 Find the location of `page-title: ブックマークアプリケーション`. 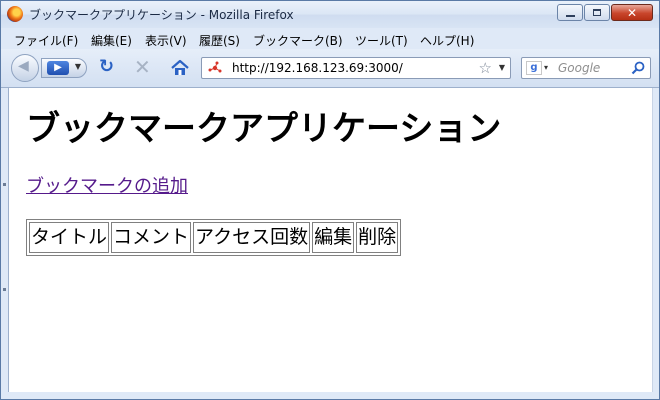

page-title: ブックマークアプリケーション is located at coordinates (264, 129).